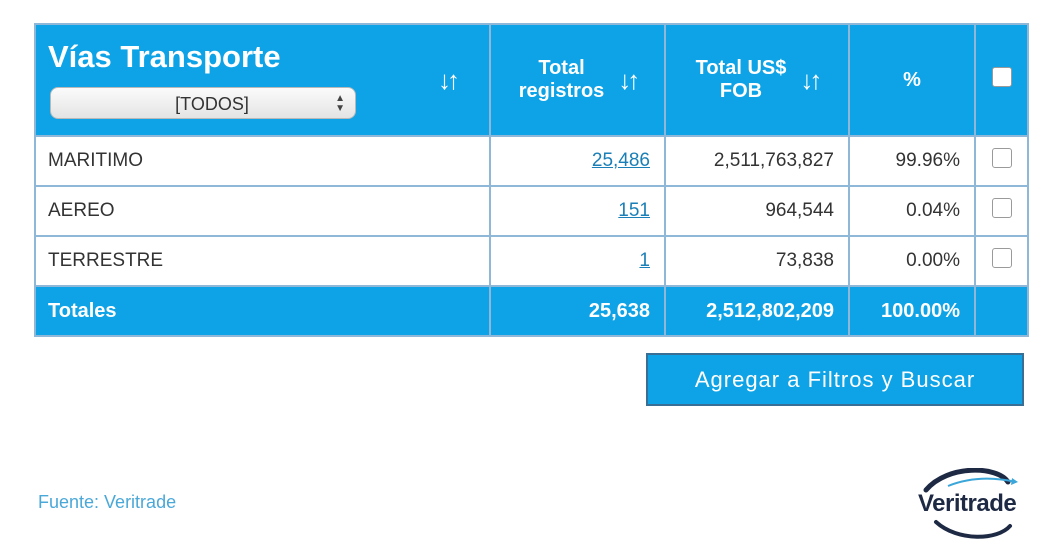 This screenshot has height=550, width=1064. I want to click on header-vias-transporte: Vías Transporte ↓↑ [TODOS] ▲ ▼, so click(262, 80).